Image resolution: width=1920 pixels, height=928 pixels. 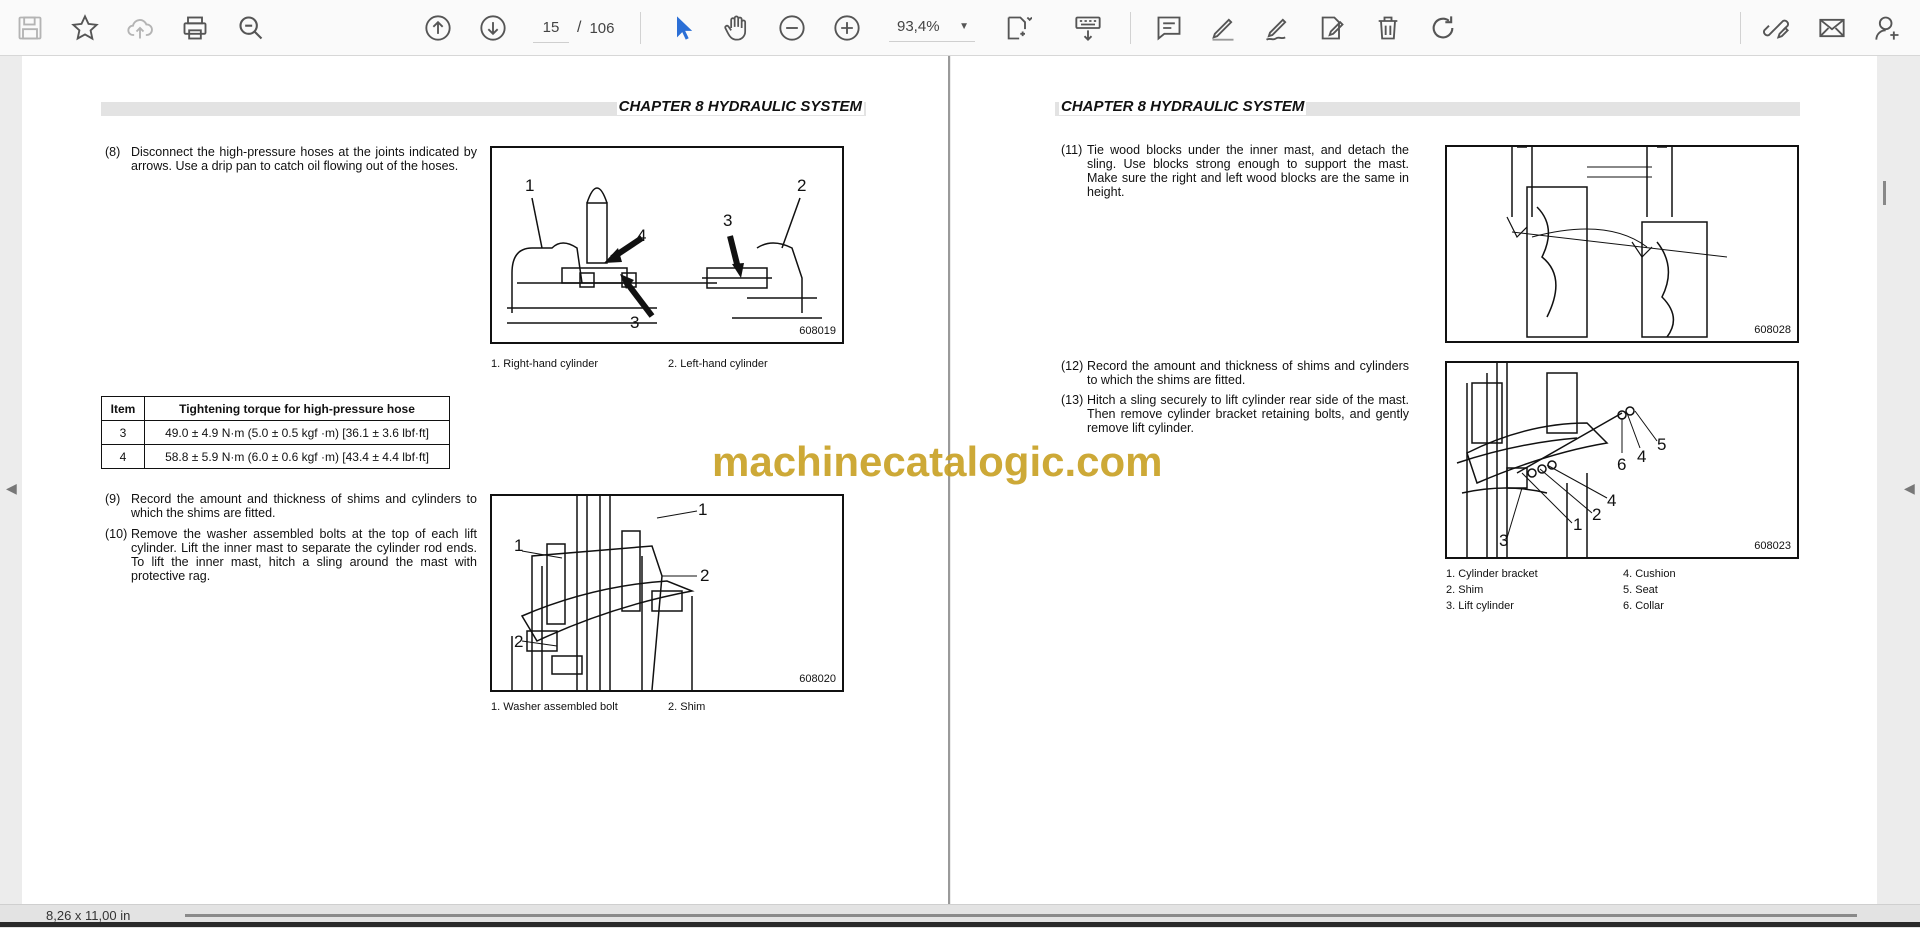 I want to click on figure-caption: 1. Right-hand cylinder, so click(x=545, y=364).